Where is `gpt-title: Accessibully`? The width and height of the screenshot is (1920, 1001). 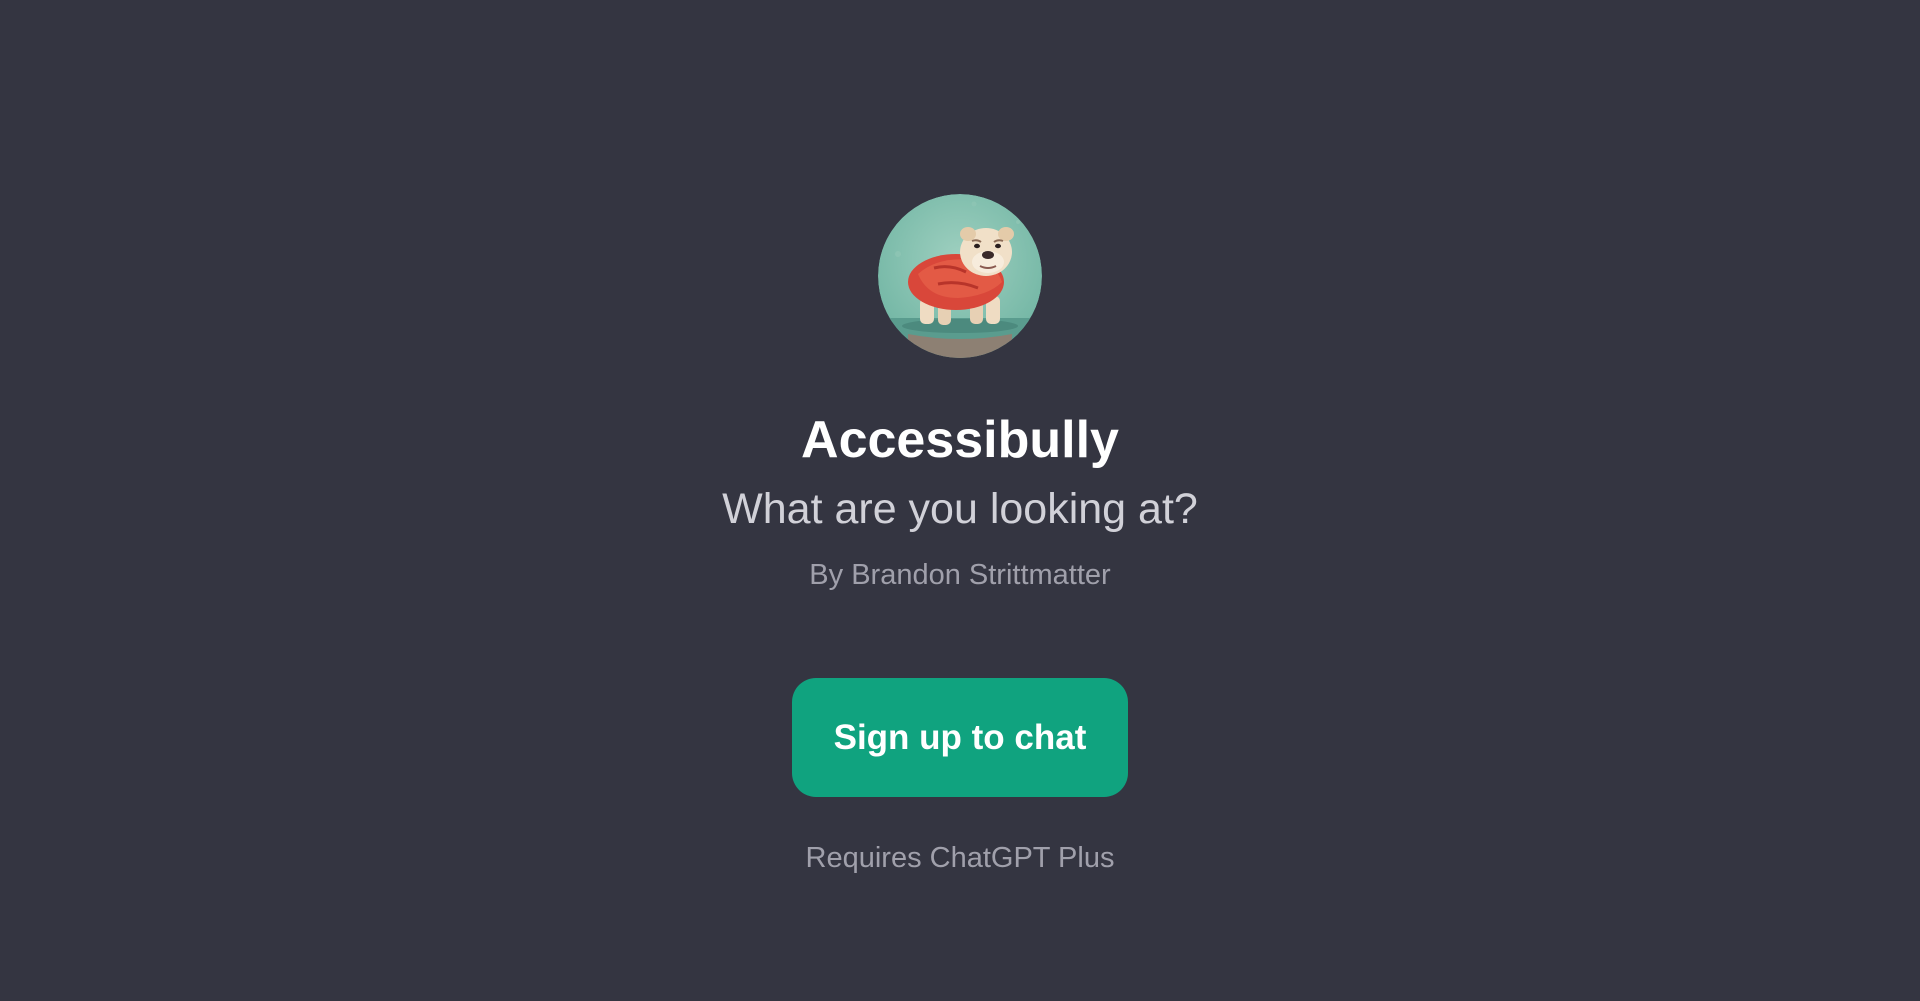
gpt-title: Accessibully is located at coordinates (960, 440).